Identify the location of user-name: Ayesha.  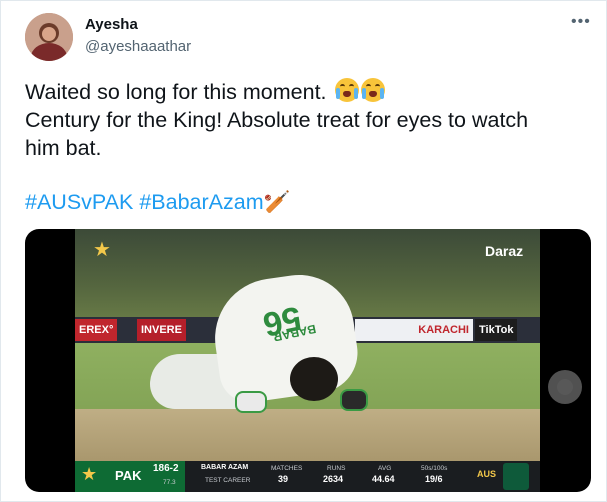
(111, 24).